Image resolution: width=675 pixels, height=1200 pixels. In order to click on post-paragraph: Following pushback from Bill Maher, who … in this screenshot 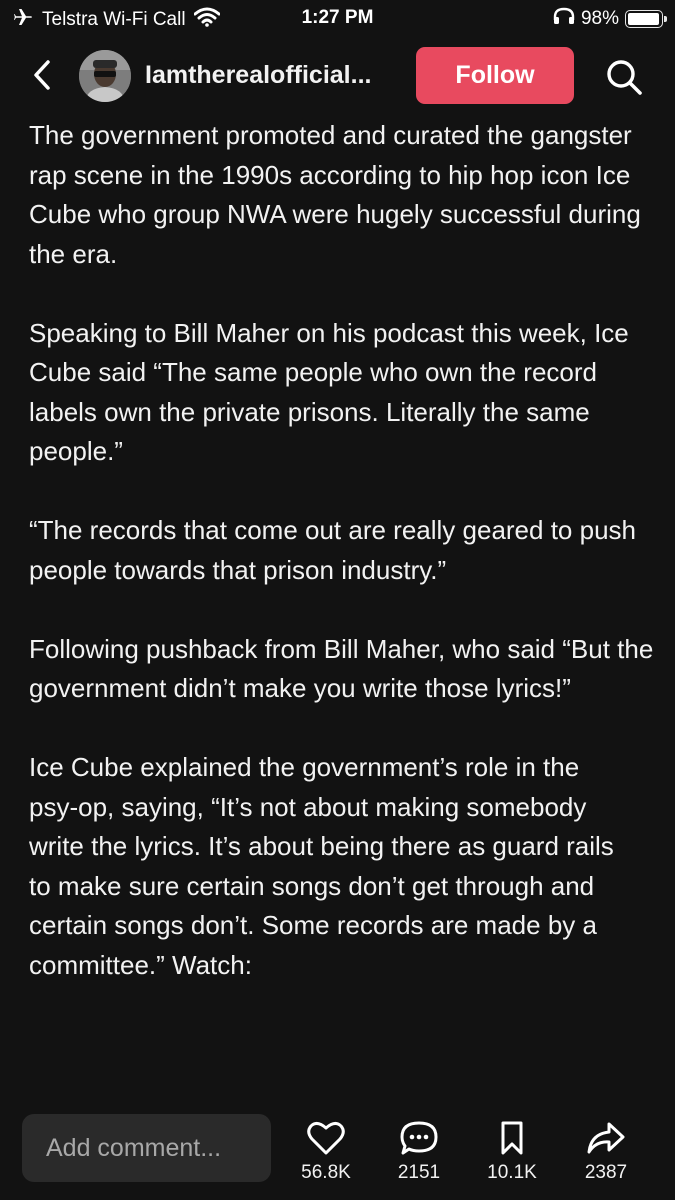, I will do `click(341, 668)`.